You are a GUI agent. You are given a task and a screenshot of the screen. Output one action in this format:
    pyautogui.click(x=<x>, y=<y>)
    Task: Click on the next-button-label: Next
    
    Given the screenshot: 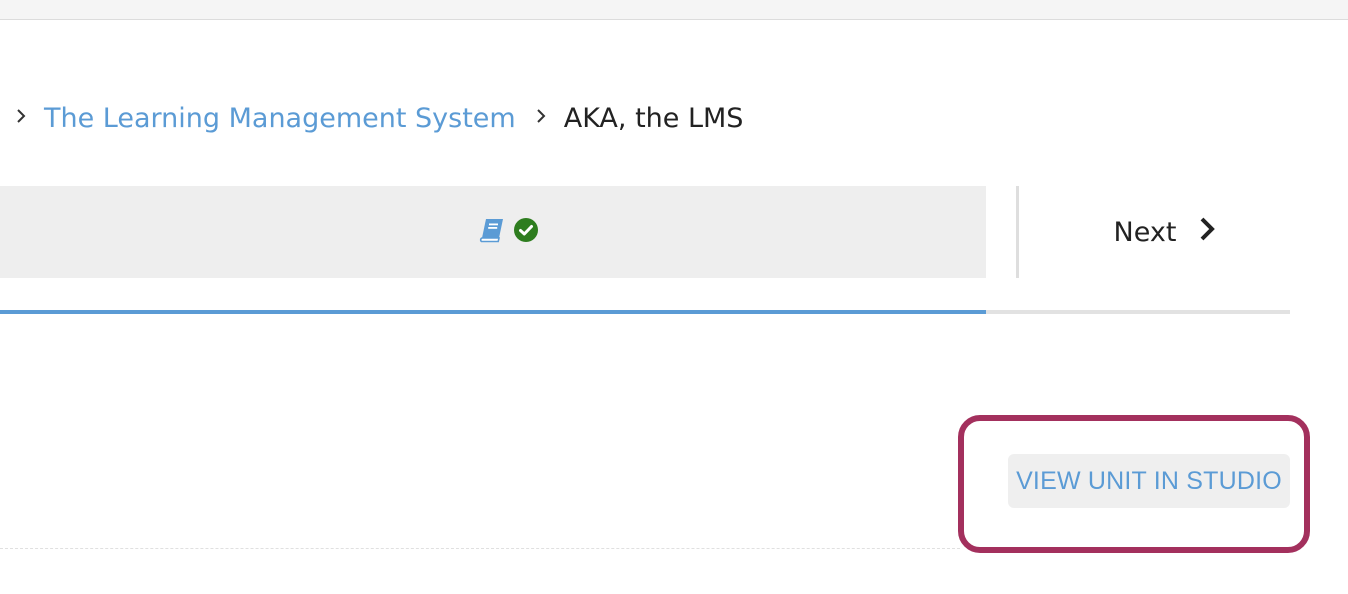 What is the action you would take?
    pyautogui.click(x=1145, y=232)
    